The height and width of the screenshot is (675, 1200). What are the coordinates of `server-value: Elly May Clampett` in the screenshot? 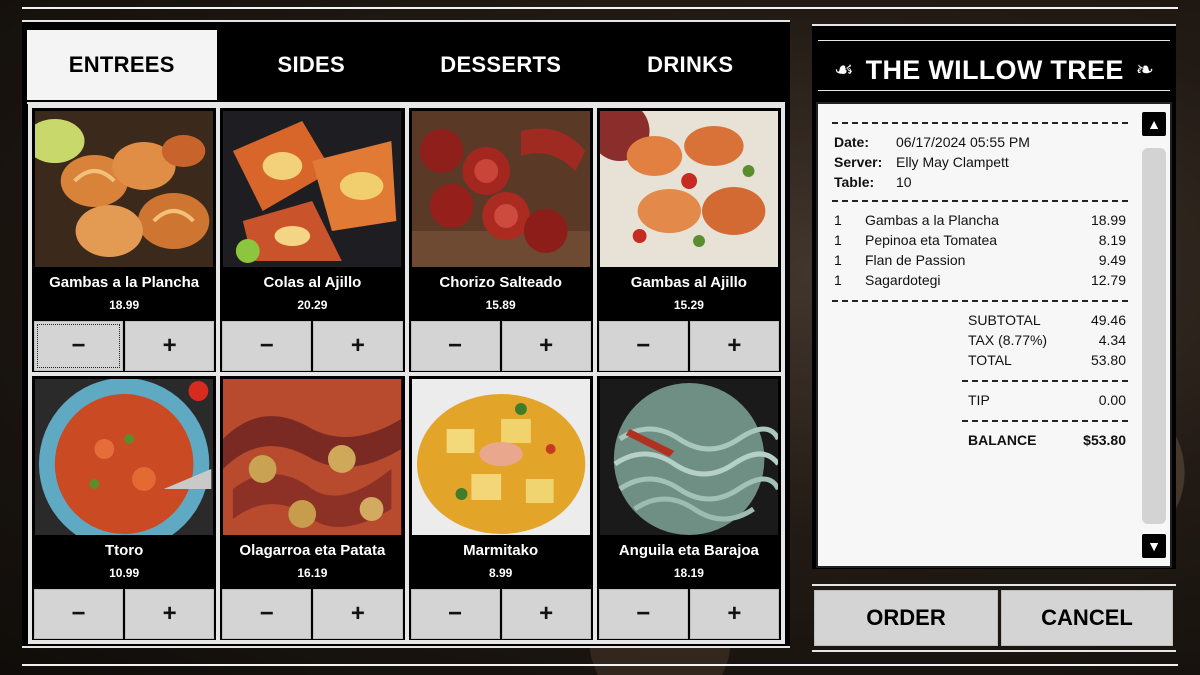 It's located at (952, 162).